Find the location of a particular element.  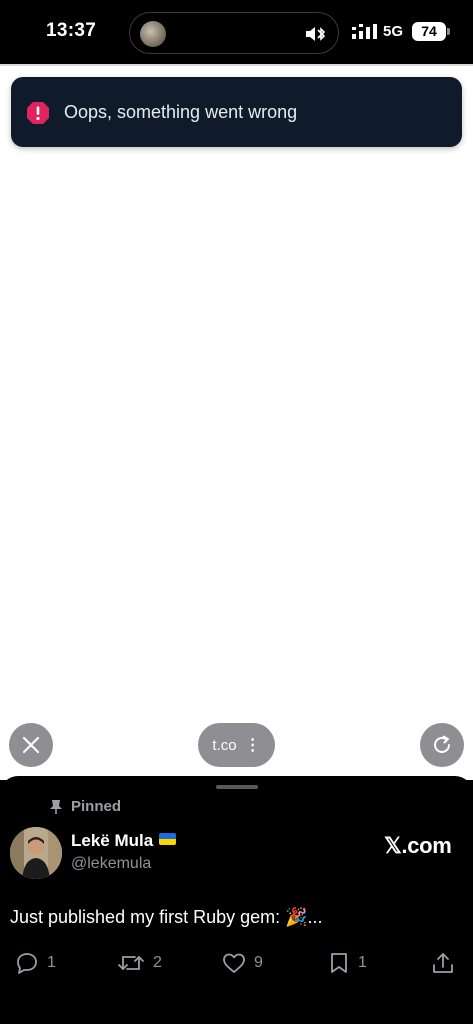

bookmark-count: 1 is located at coordinates (362, 962).